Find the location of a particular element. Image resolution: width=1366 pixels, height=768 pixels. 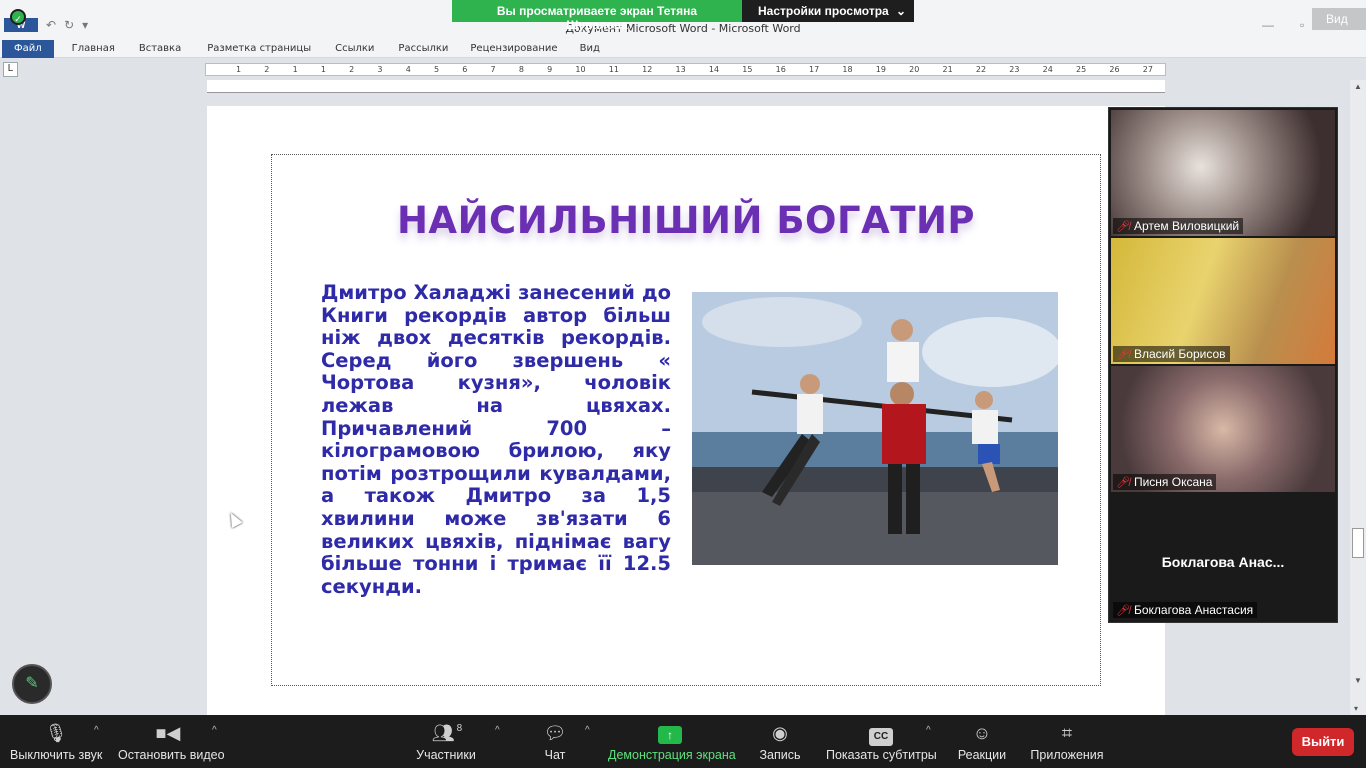

window-title: Документ Microsoft Word - Microsoft Word is located at coordinates (683, 28).